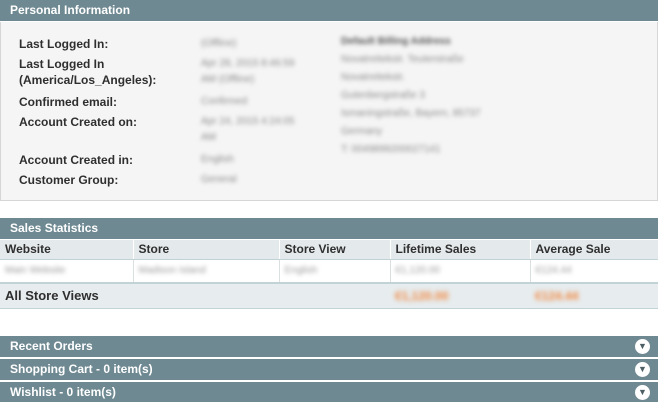  Describe the element at coordinates (68, 102) in the screenshot. I see `confirmed-email-label: Confirmed email:` at that location.